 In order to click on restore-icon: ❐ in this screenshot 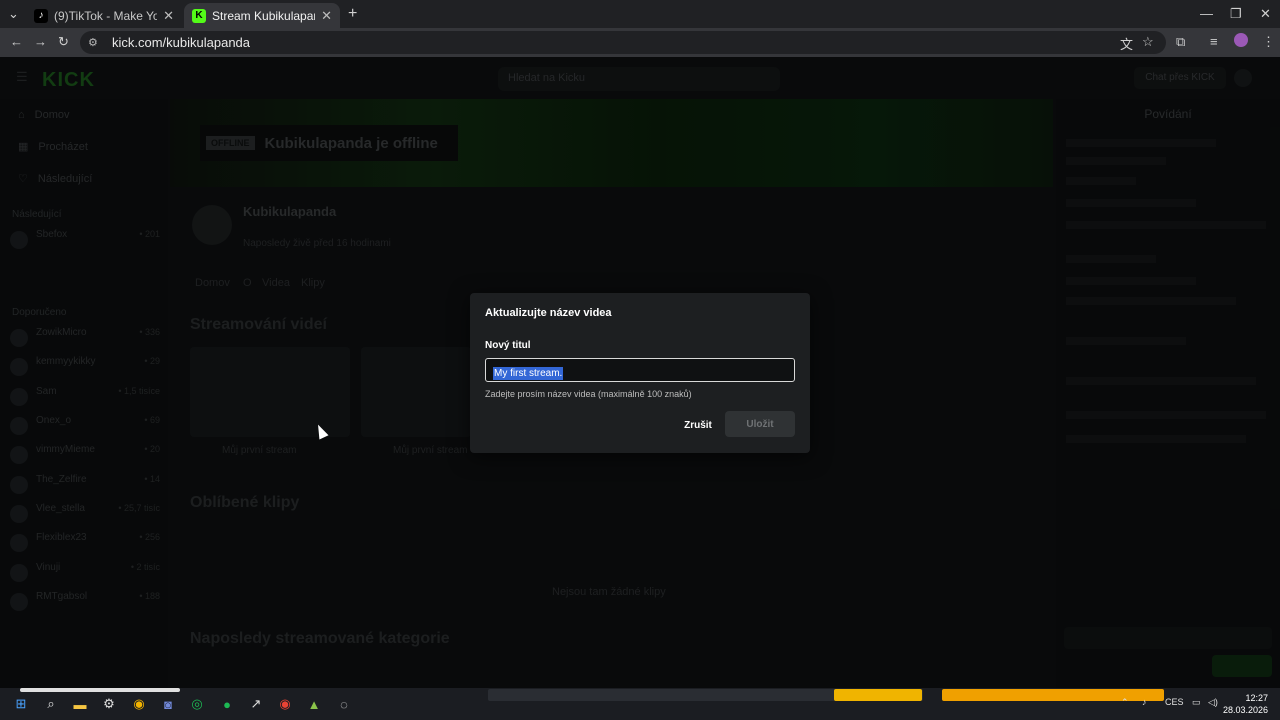, I will do `click(1236, 14)`.